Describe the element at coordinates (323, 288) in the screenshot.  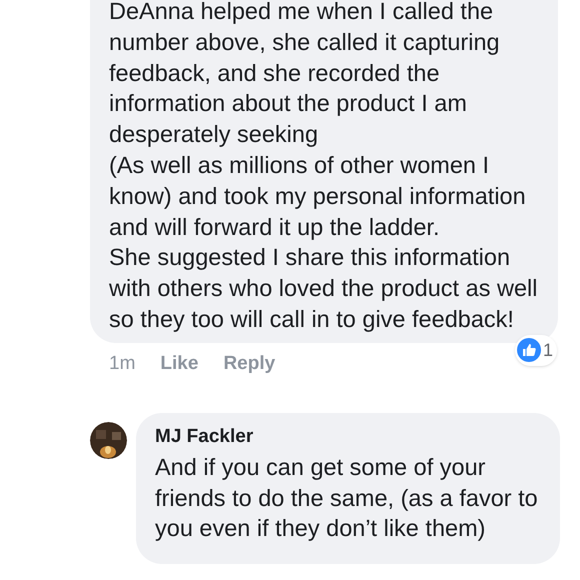
I see `comment-text: She suggested I share this information with others who loved the product as well so they too will call in to give feedback!` at that location.